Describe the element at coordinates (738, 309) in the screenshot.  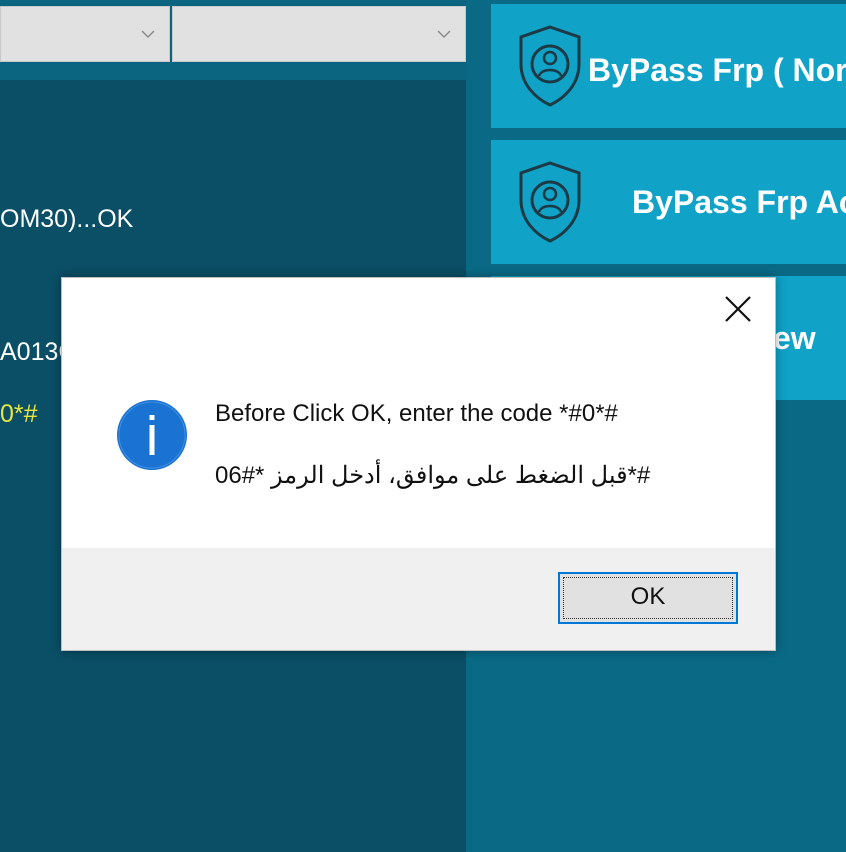
I see `close-icon` at that location.